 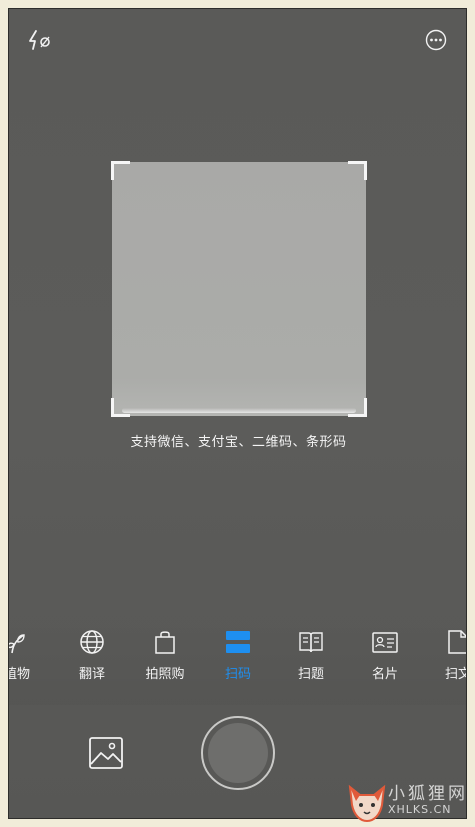 I want to click on more-options-icon, so click(x=436, y=40).